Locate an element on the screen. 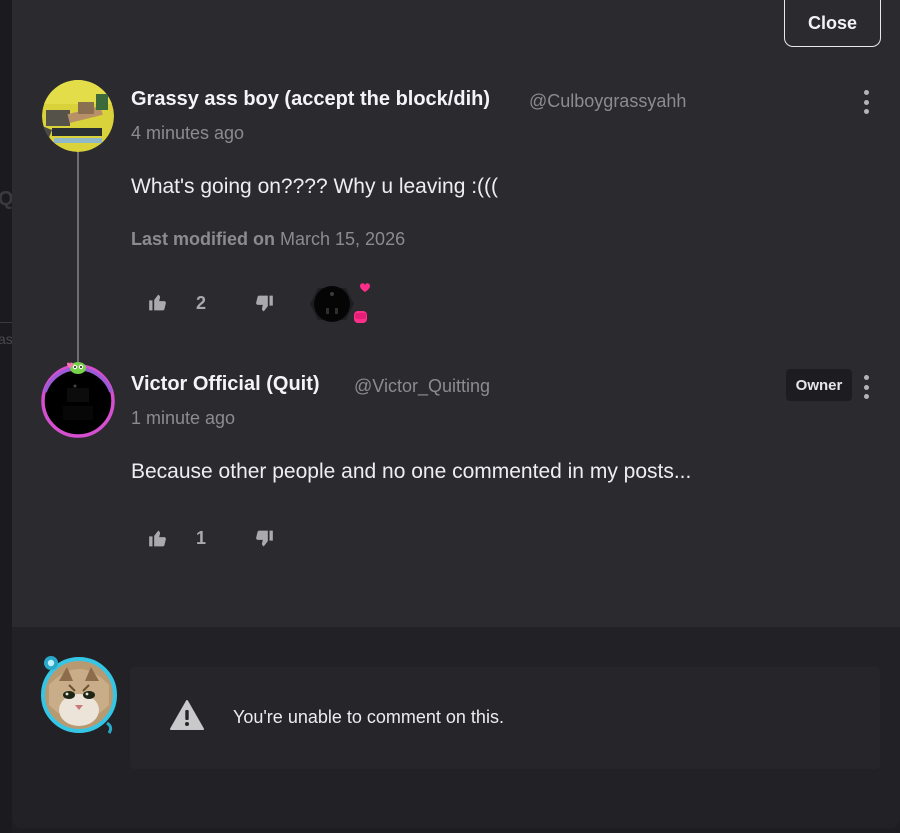 The width and height of the screenshot is (900, 833). last-modified-note: Last modified on March 15, 2026 is located at coordinates (268, 239).